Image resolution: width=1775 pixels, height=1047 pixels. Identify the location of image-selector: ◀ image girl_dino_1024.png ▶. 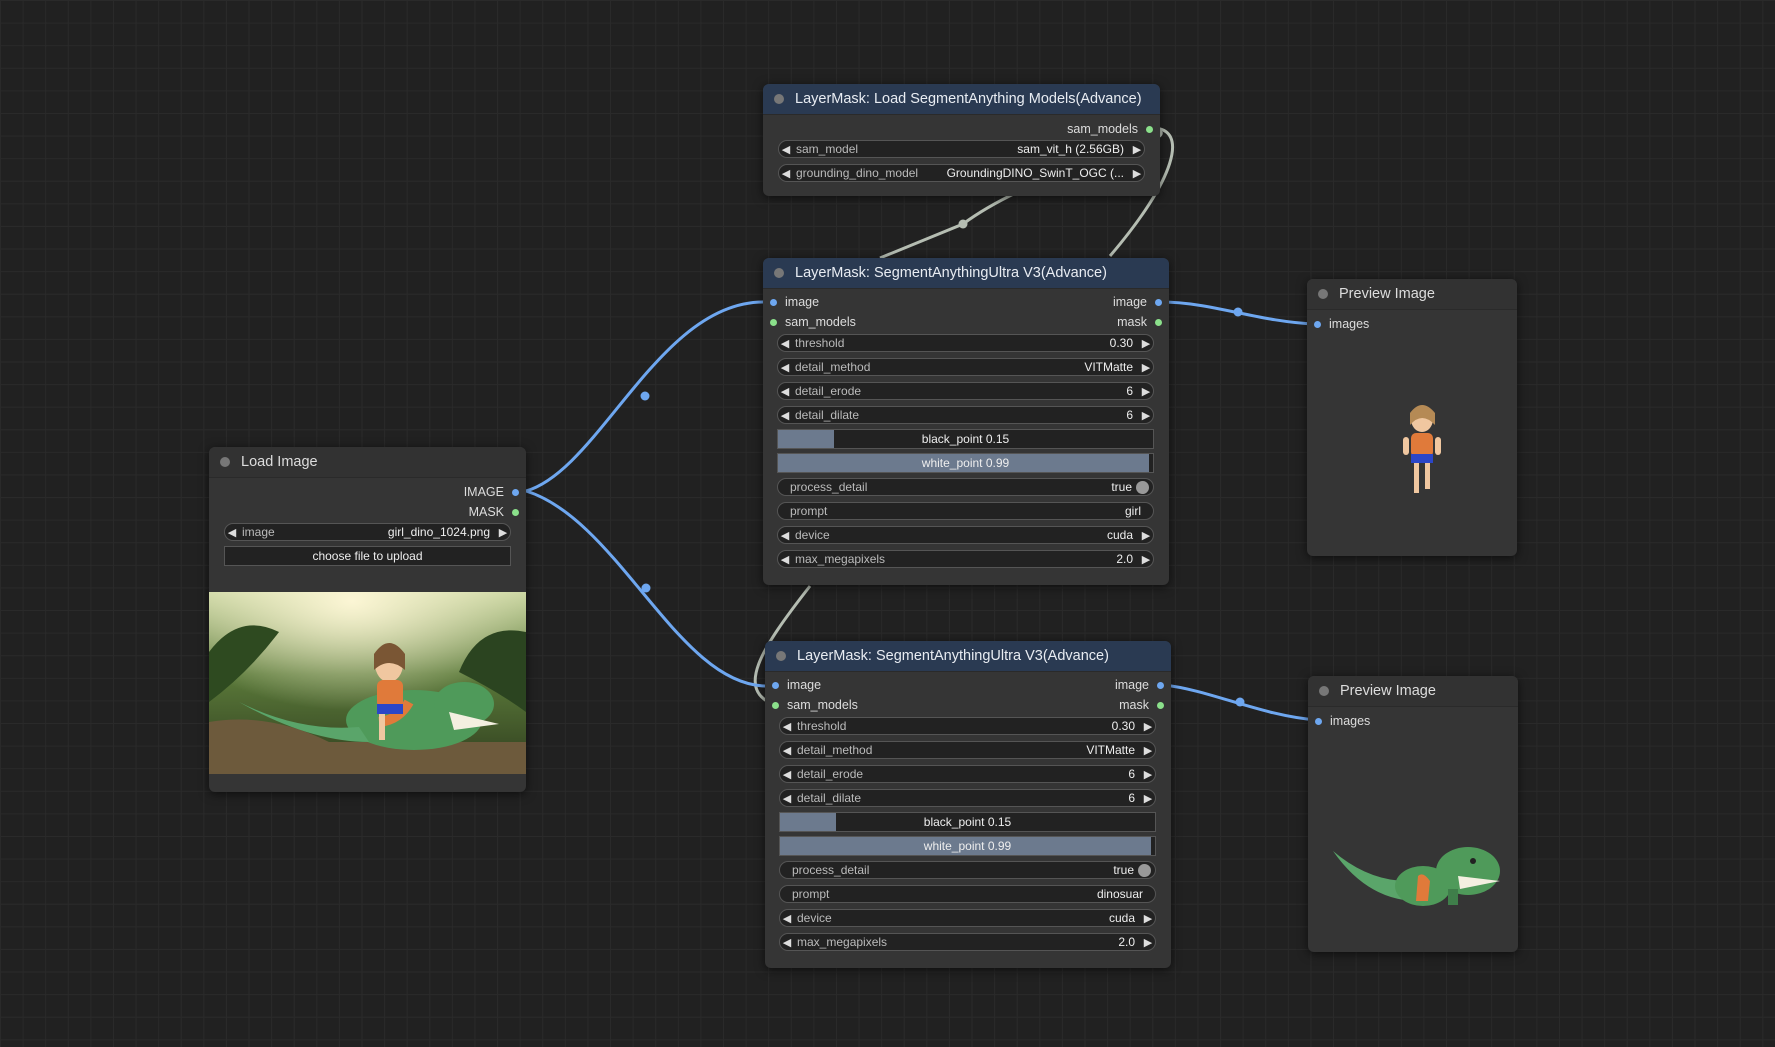
(367, 532).